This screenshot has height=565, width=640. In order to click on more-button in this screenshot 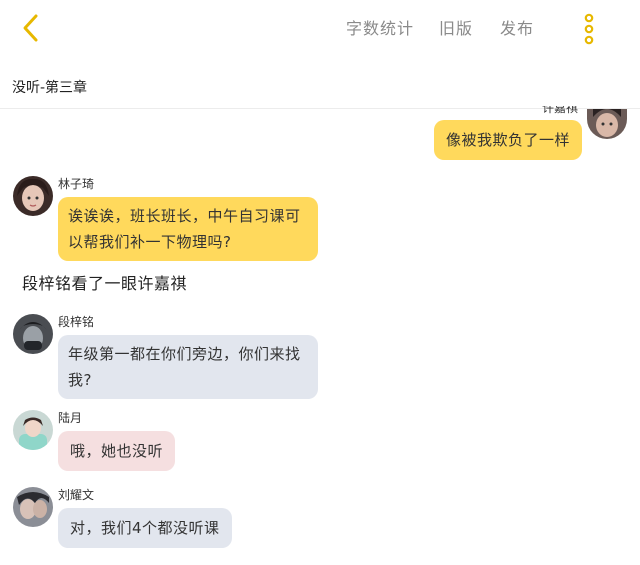, I will do `click(589, 29)`.